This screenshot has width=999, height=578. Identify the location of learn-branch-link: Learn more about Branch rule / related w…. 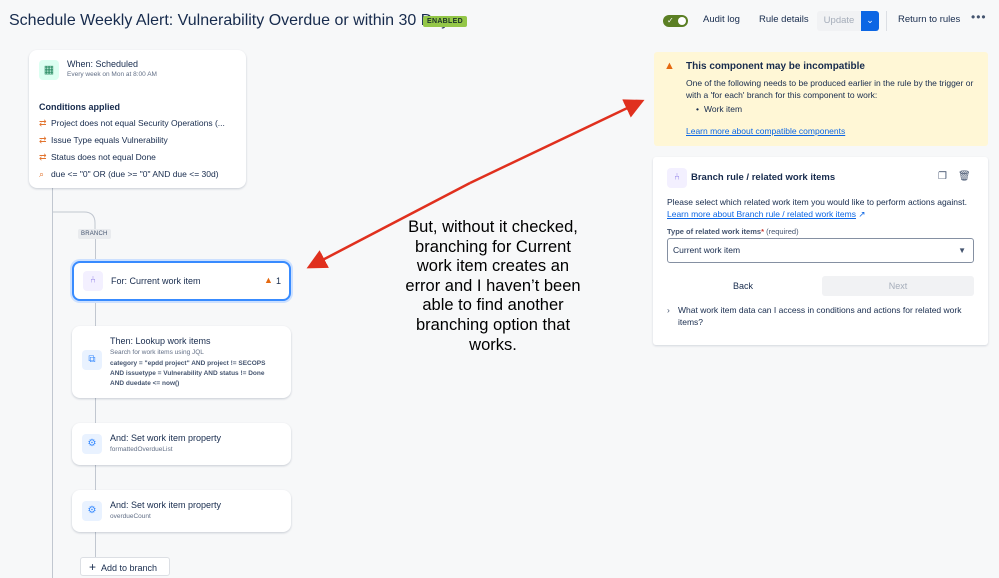
(761, 214).